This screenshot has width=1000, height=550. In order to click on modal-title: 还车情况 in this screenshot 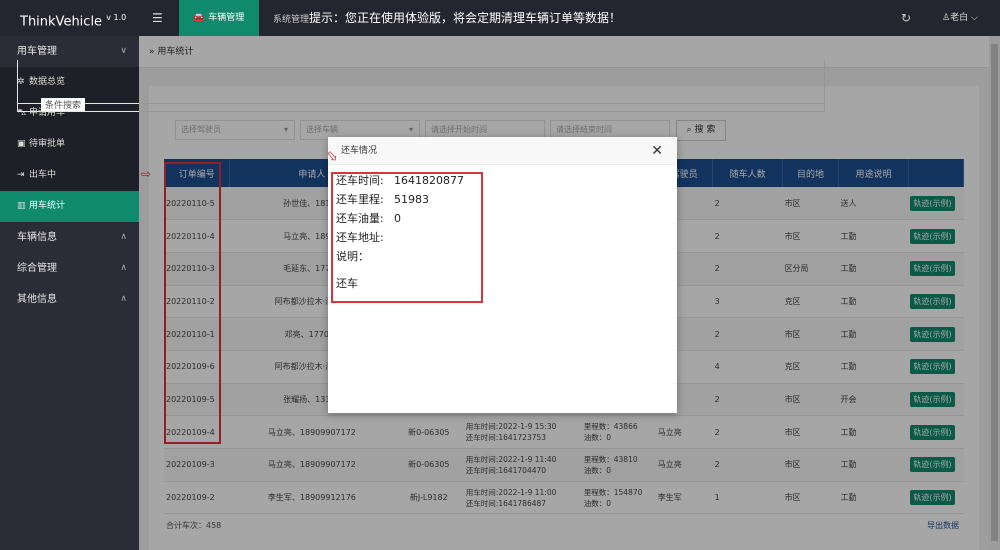, I will do `click(359, 151)`.